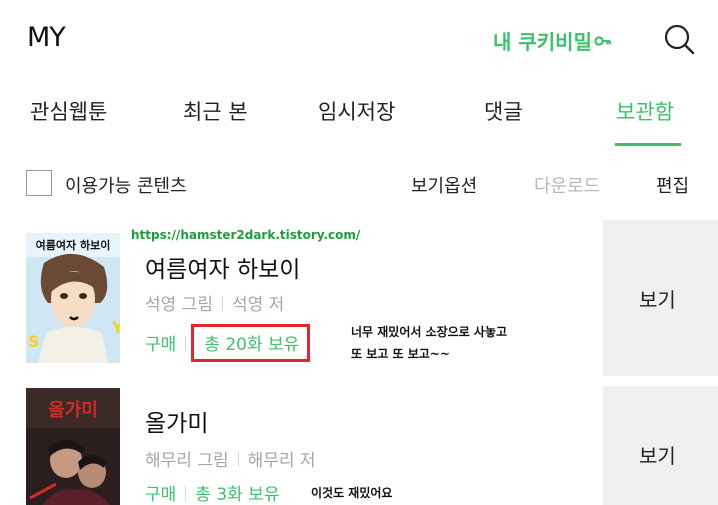 Image resolution: width=718 pixels, height=505 pixels. I want to click on tab-recently-viewed: 최근 본, so click(215, 111).